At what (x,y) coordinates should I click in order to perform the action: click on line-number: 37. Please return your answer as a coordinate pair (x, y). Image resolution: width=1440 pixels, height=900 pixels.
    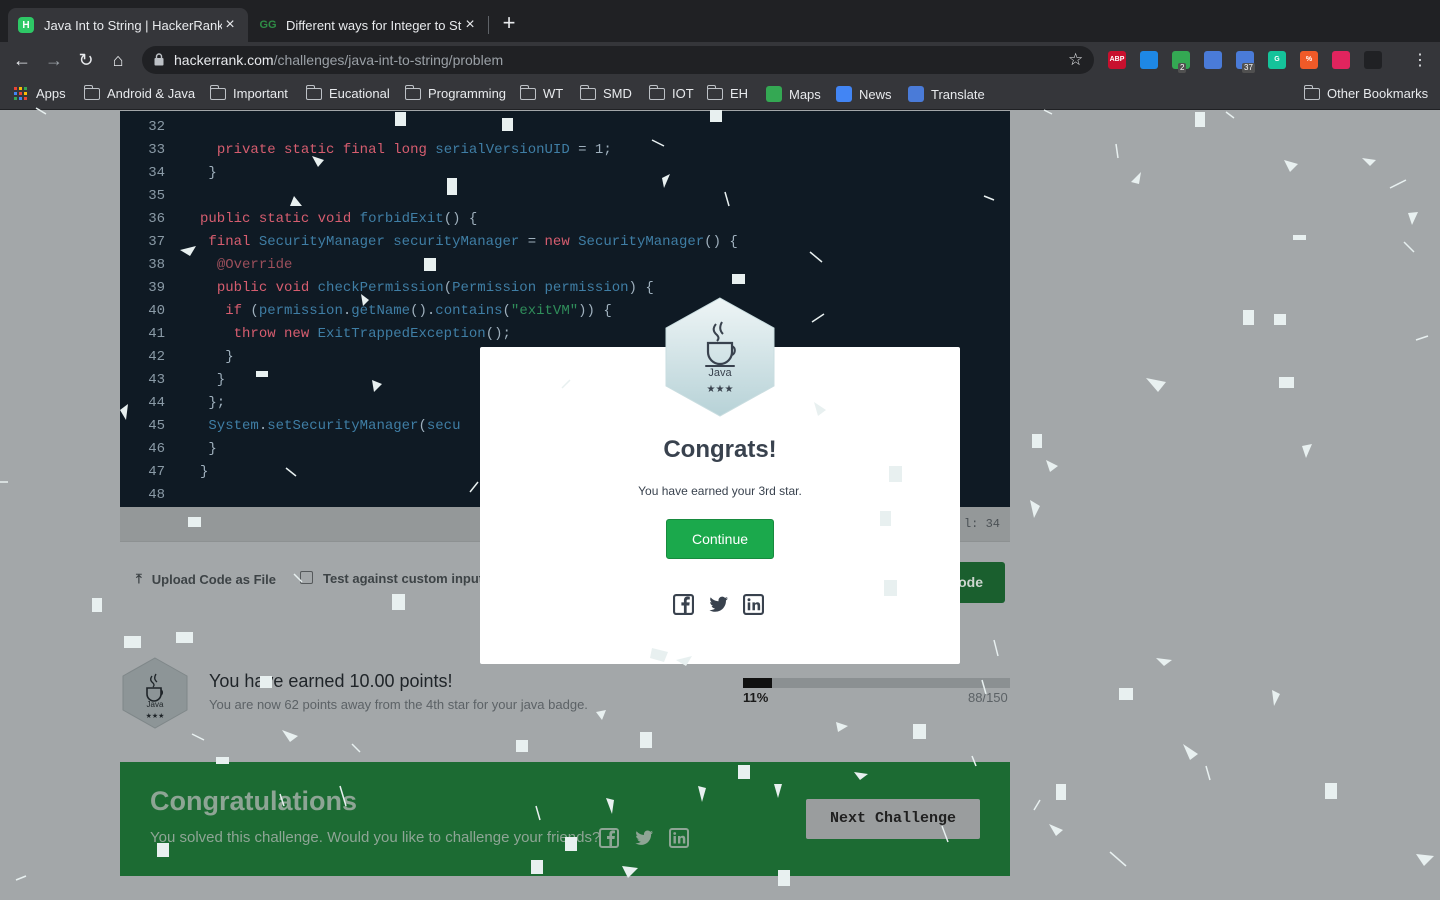
    Looking at the image, I should click on (156, 242).